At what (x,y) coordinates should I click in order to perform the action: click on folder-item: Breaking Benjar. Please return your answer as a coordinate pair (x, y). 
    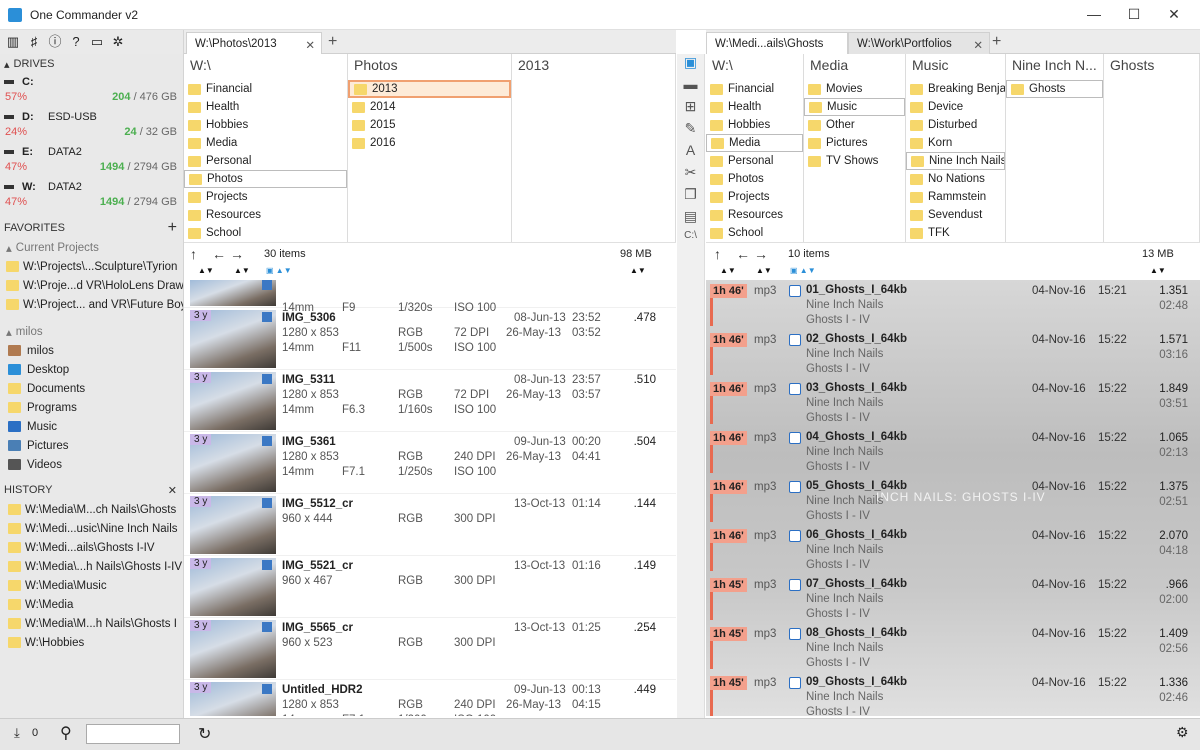
    Looking at the image, I should click on (955, 89).